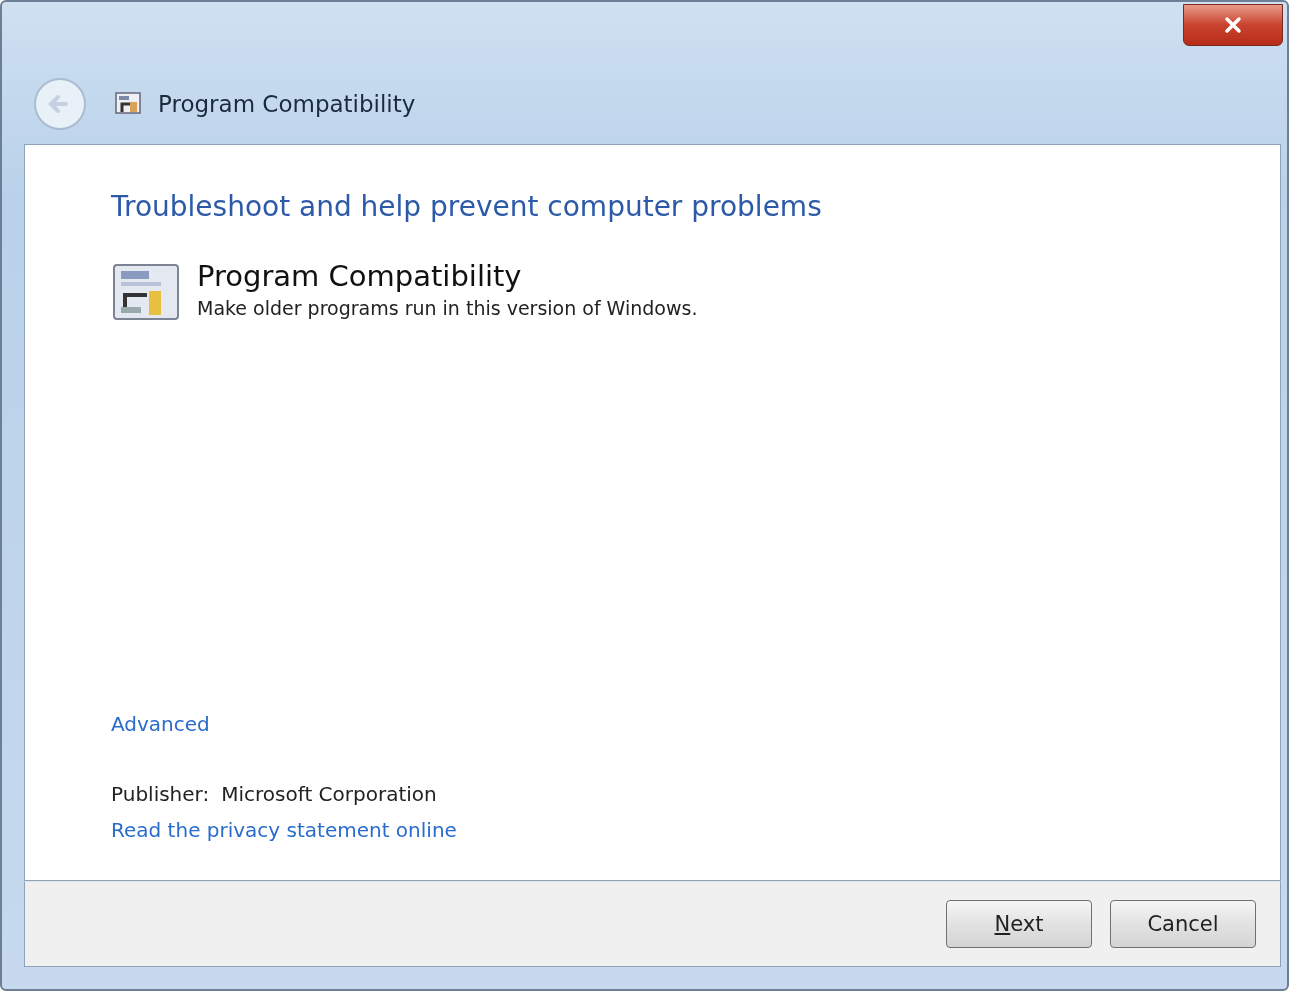  What do you see at coordinates (160, 724) in the screenshot?
I see `advanced-link: Advanced` at bounding box center [160, 724].